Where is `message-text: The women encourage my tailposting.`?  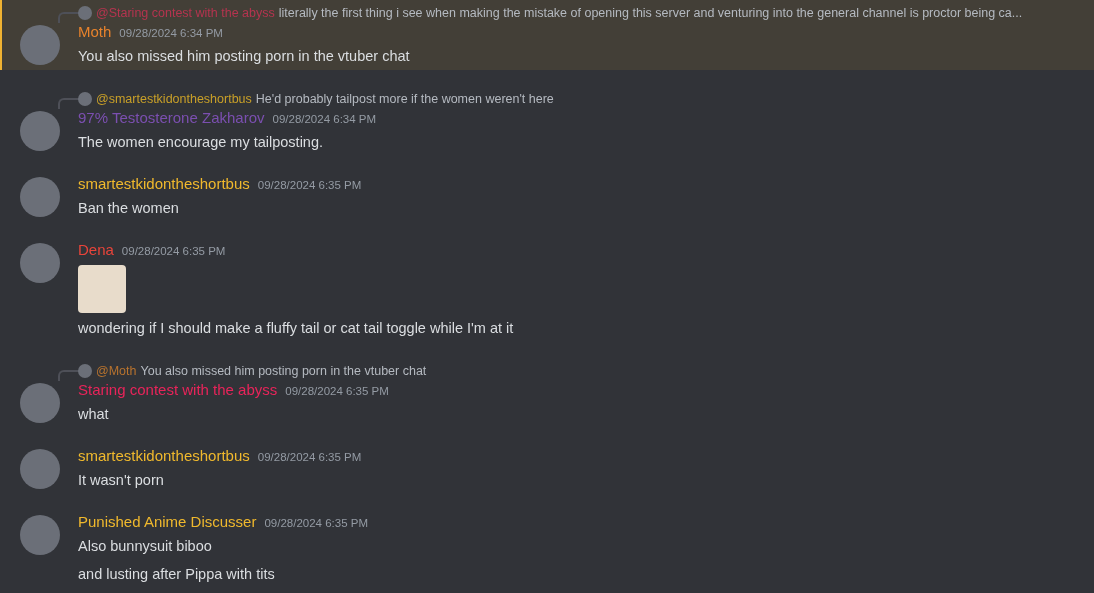
message-text: The women encourage my tailposting. is located at coordinates (201, 142).